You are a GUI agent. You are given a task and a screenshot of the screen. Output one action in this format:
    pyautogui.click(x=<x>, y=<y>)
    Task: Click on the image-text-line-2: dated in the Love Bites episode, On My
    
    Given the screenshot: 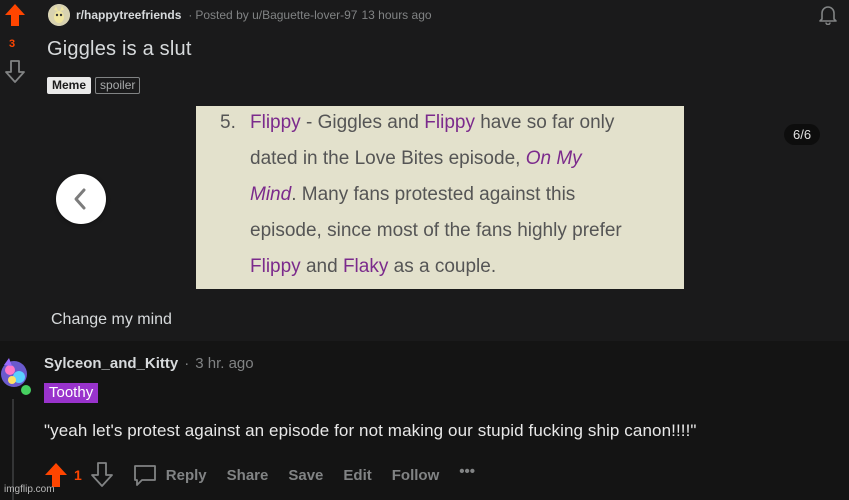 What is the action you would take?
    pyautogui.click(x=416, y=158)
    